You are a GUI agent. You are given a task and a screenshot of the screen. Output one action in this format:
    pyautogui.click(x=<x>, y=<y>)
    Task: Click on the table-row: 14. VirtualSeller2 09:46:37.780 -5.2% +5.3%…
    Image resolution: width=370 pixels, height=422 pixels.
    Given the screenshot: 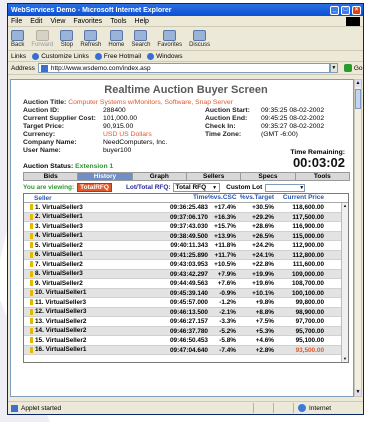 What is the action you would take?
    pyautogui.click(x=186, y=331)
    